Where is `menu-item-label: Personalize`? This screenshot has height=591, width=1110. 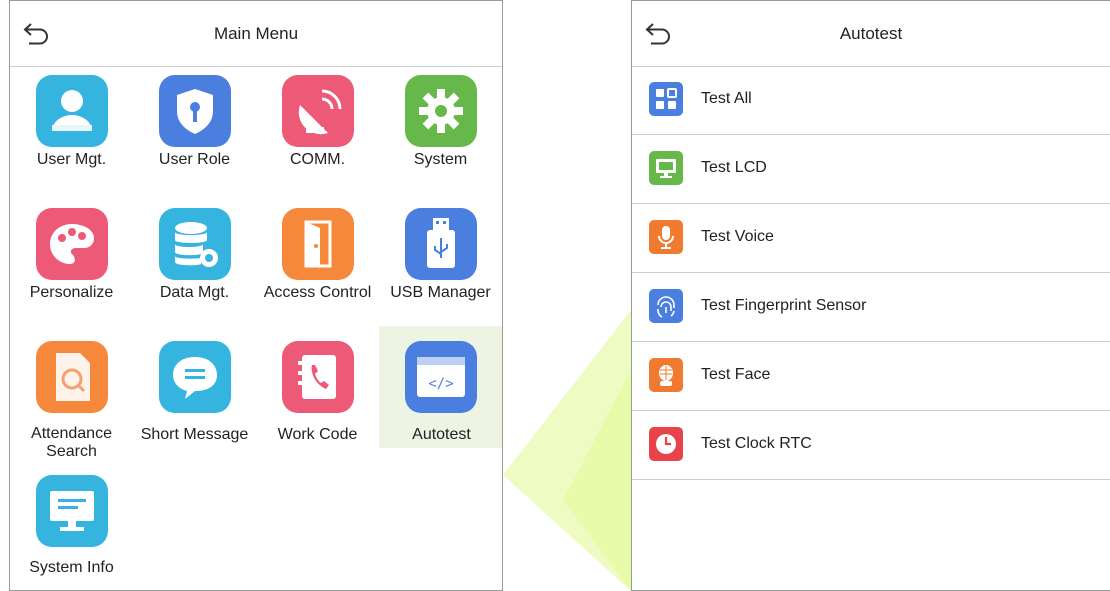 menu-item-label: Personalize is located at coordinates (71, 292).